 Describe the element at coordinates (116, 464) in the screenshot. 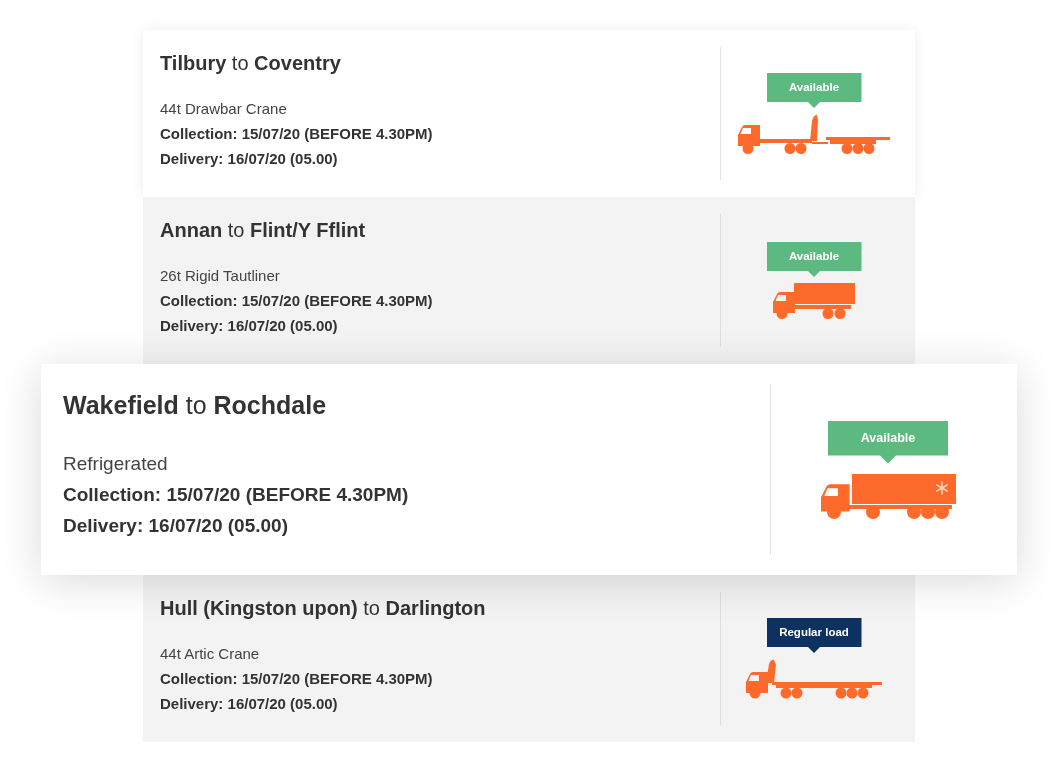

I see `vehicle-type: Refrigerated` at that location.